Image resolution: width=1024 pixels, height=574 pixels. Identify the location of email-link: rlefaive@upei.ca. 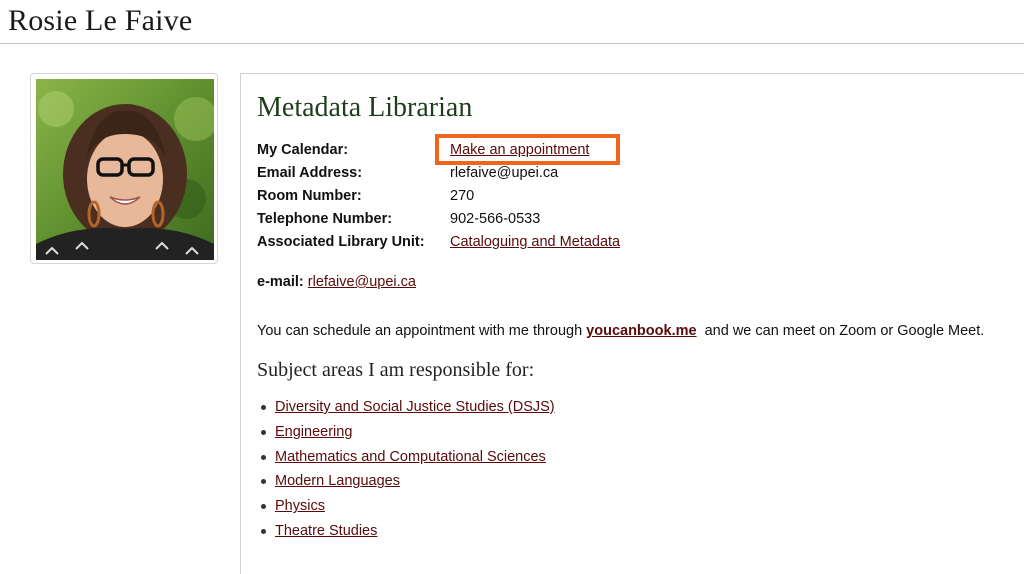
(362, 282).